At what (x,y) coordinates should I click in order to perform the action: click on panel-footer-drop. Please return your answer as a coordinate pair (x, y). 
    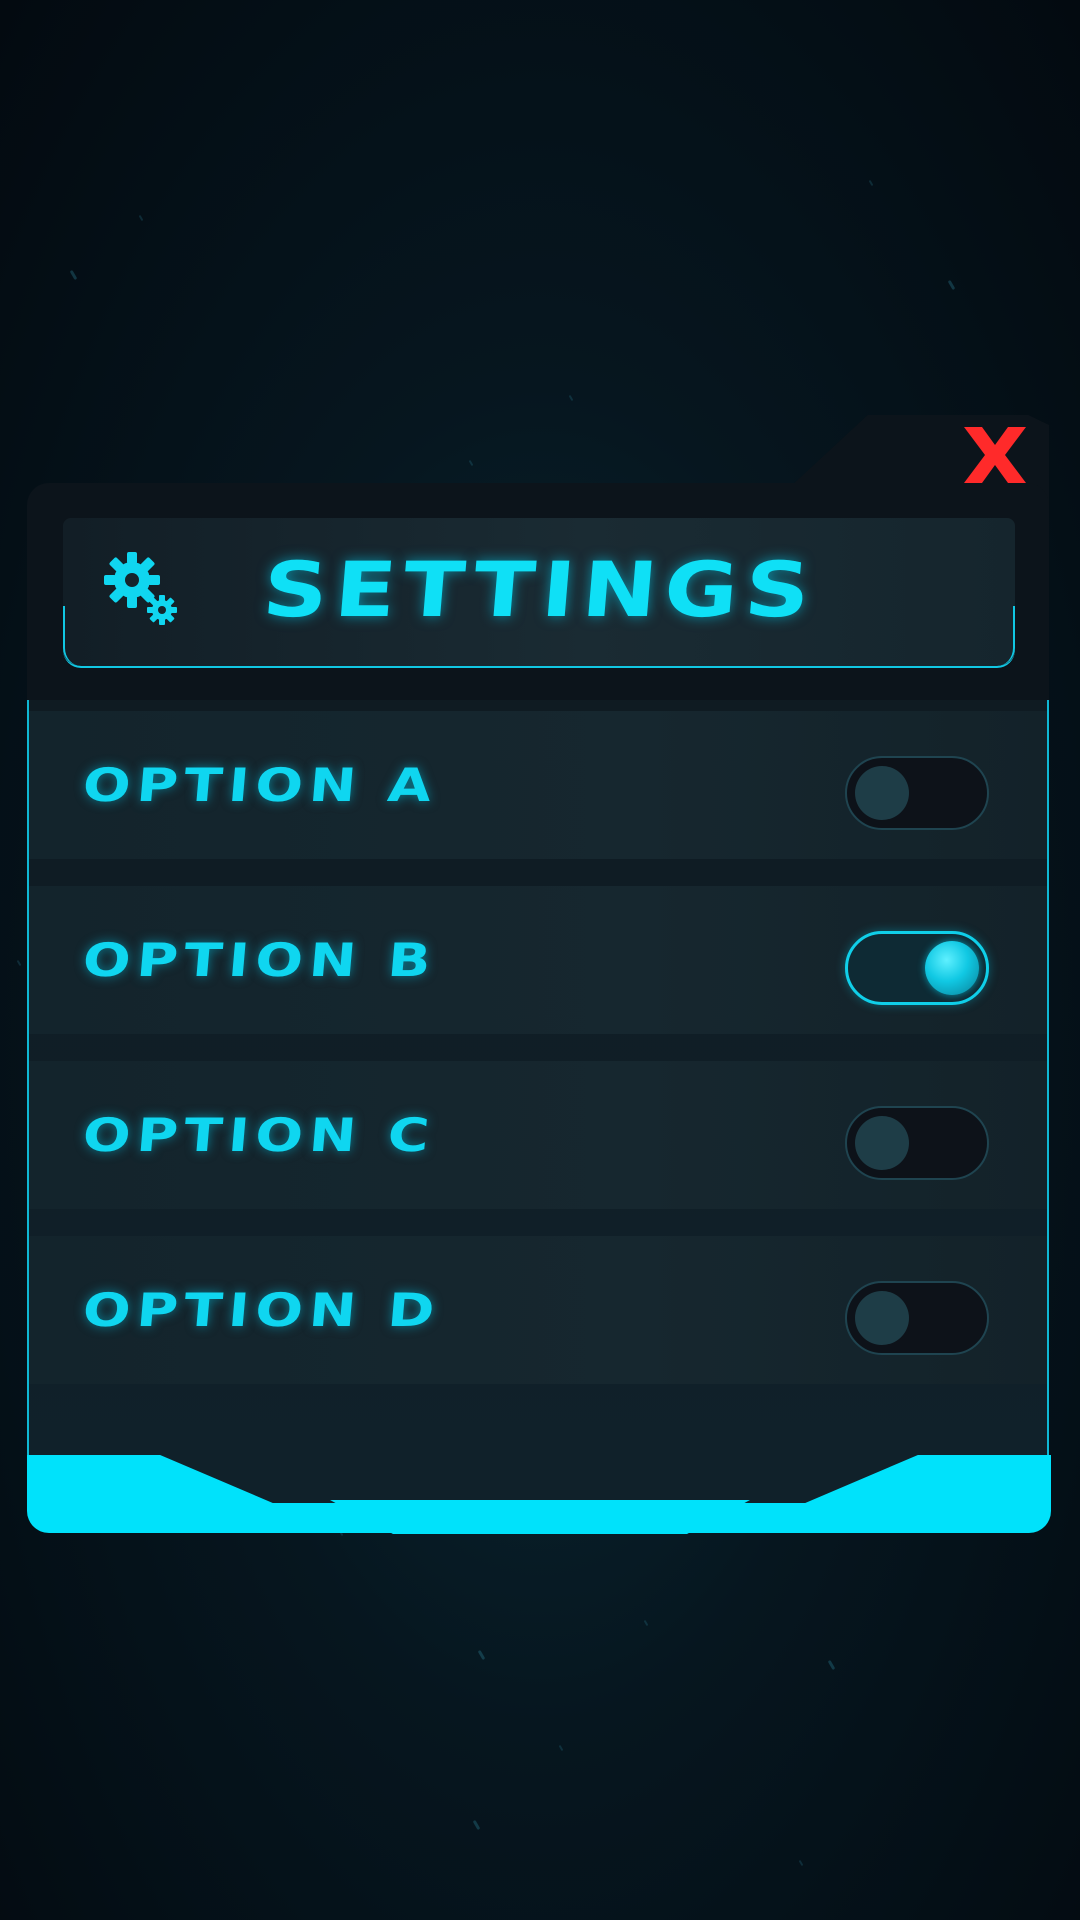
    Looking at the image, I should click on (540, 1517).